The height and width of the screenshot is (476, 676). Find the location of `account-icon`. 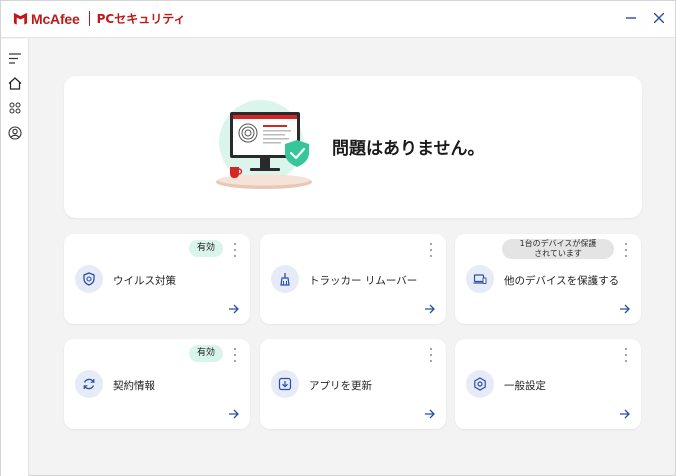

account-icon is located at coordinates (15, 133).